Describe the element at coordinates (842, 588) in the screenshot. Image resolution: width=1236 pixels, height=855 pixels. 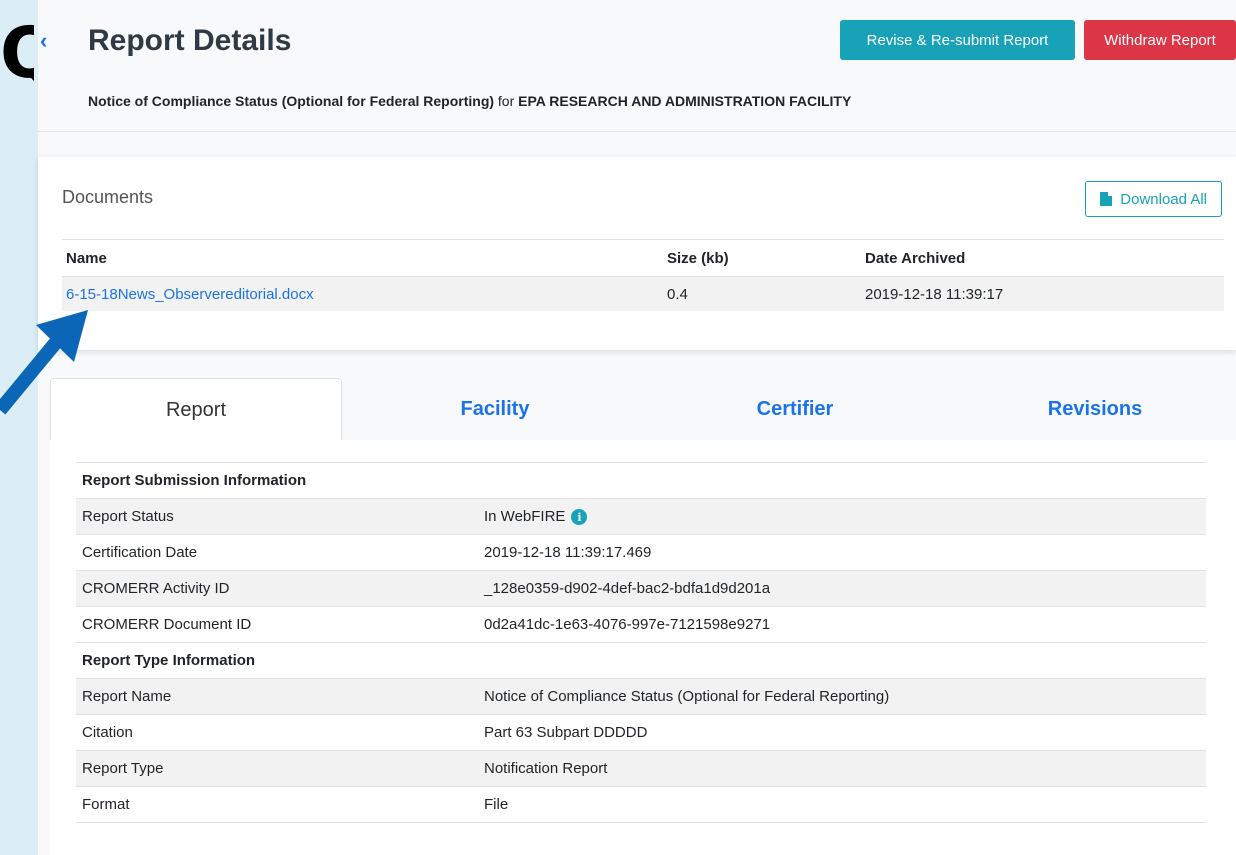
I see `activity-id-value: _128e0359-d902-4def-bac2-bdfa1d9d201a` at that location.